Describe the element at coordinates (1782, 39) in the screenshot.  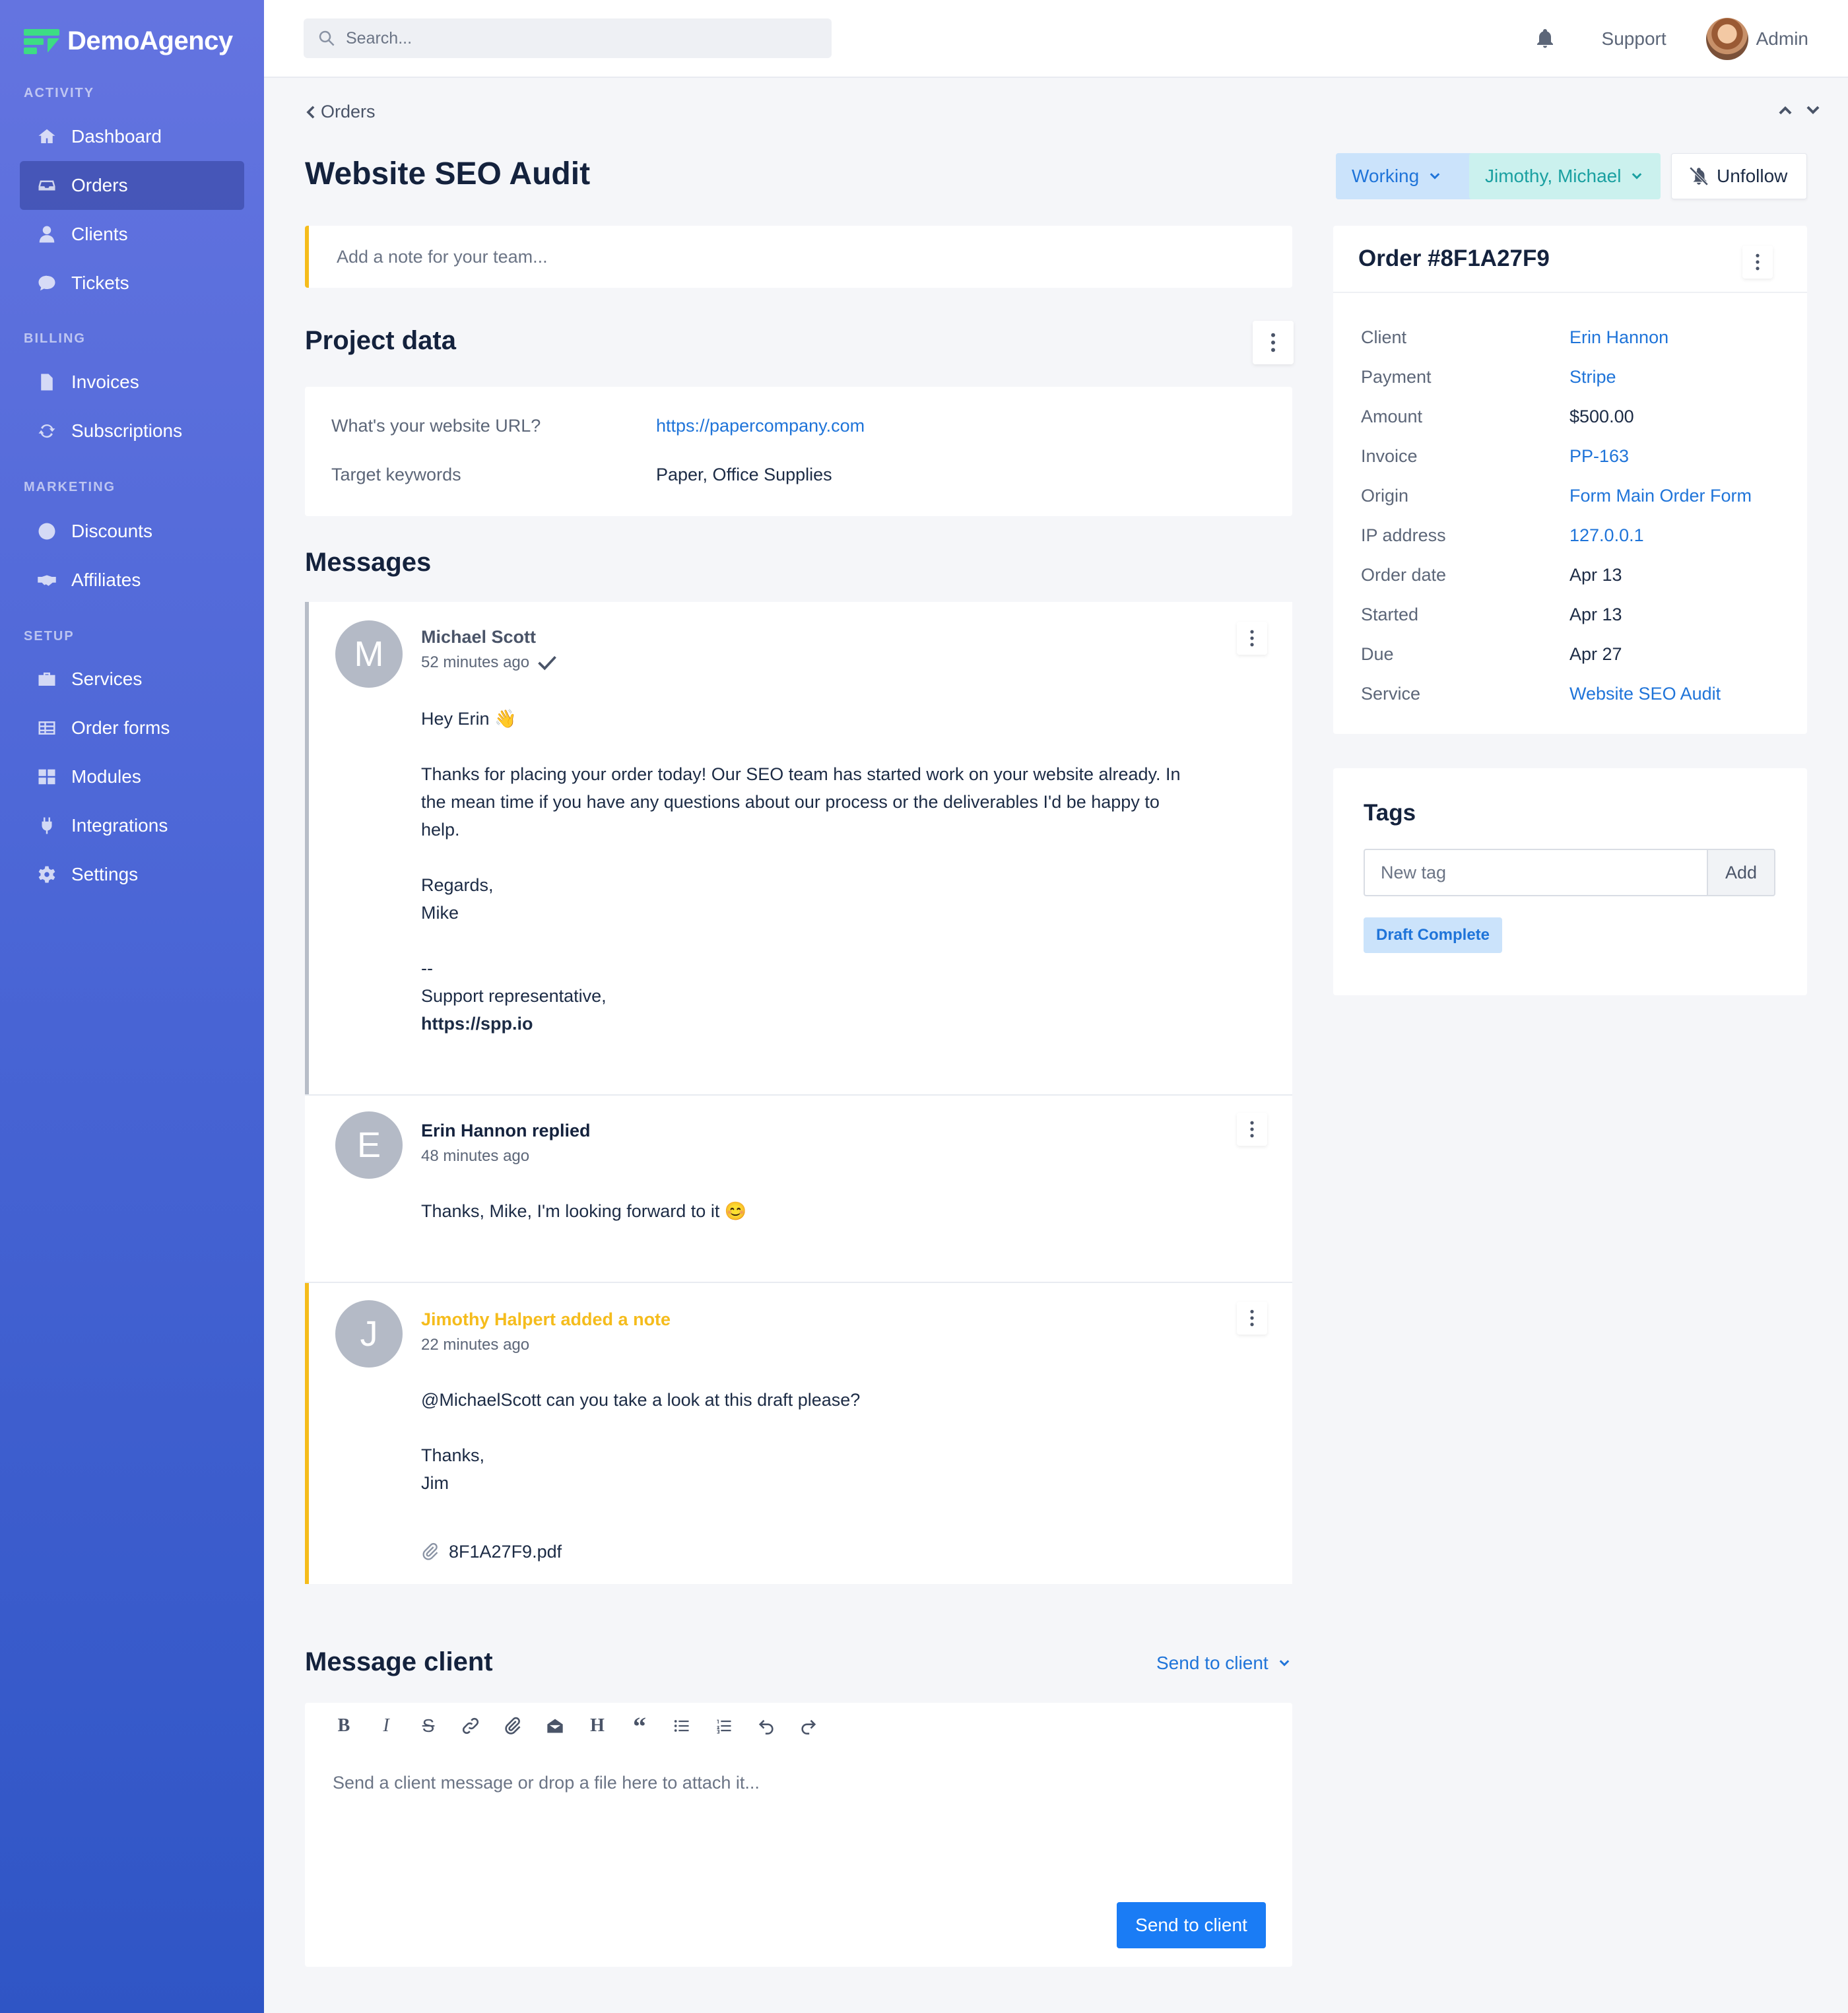
I see `user-menu: Admin` at that location.